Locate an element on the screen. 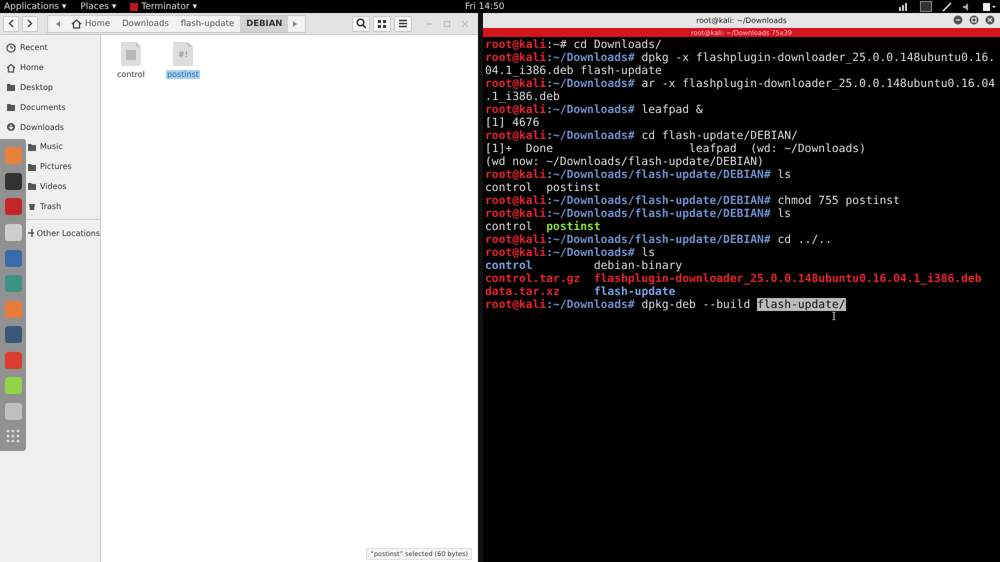 Image resolution: width=1000 pixels, height=562 pixels. path-crumb: flash-update is located at coordinates (207, 24).